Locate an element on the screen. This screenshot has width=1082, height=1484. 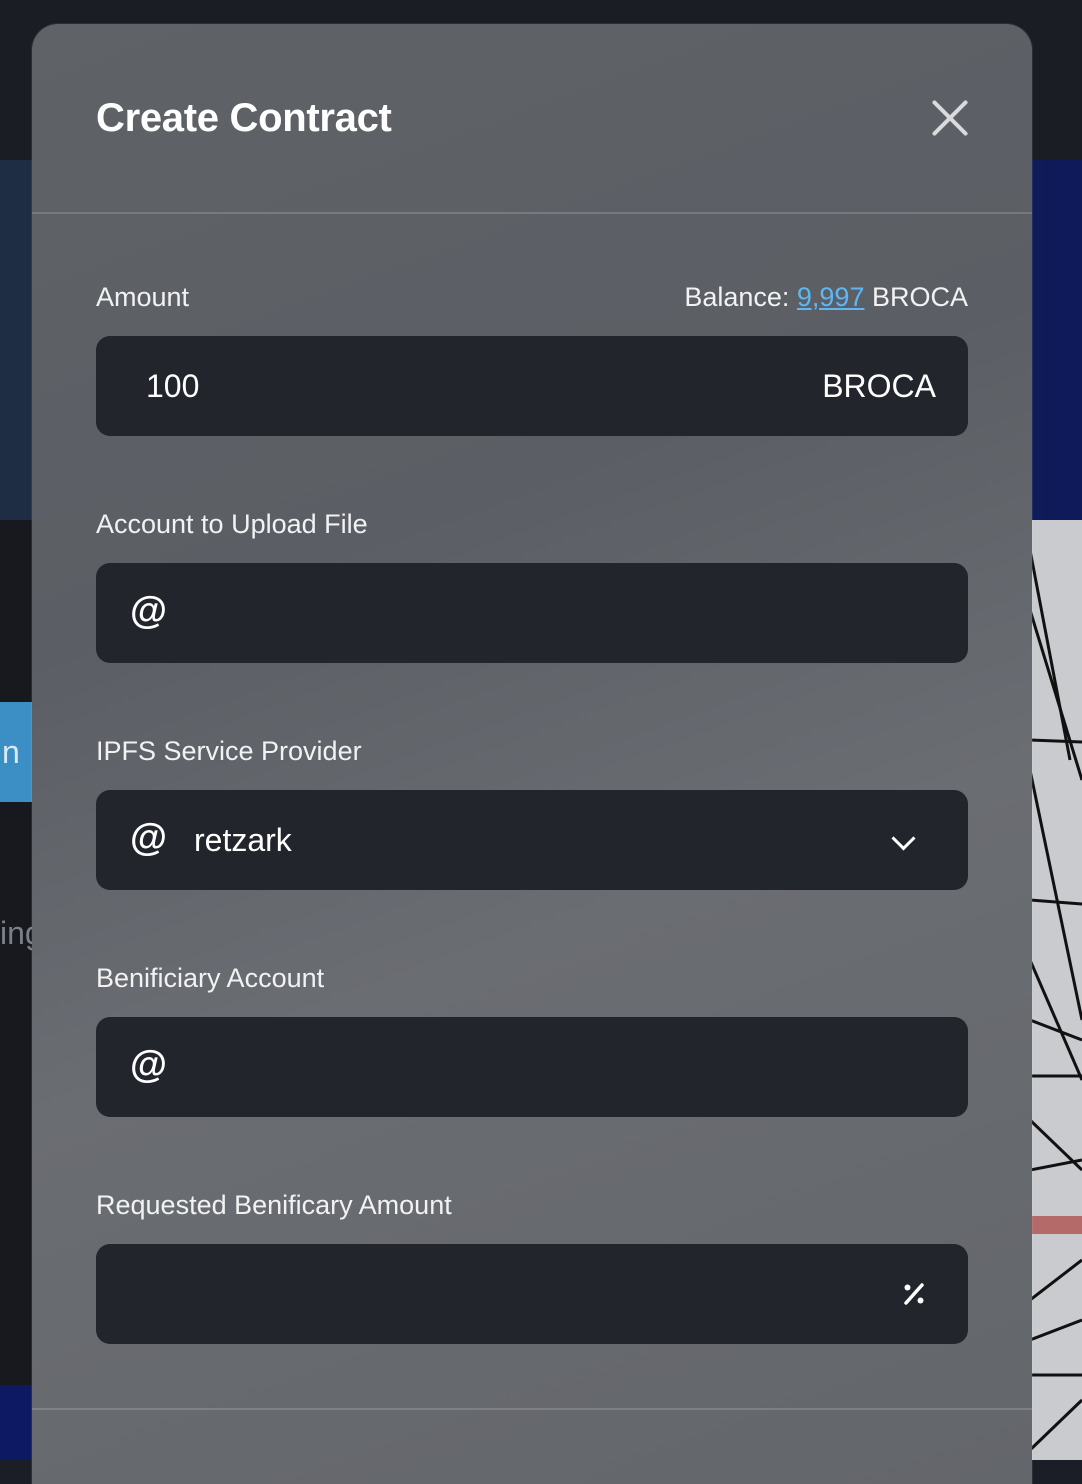
amount-label: Amount is located at coordinates (143, 297).